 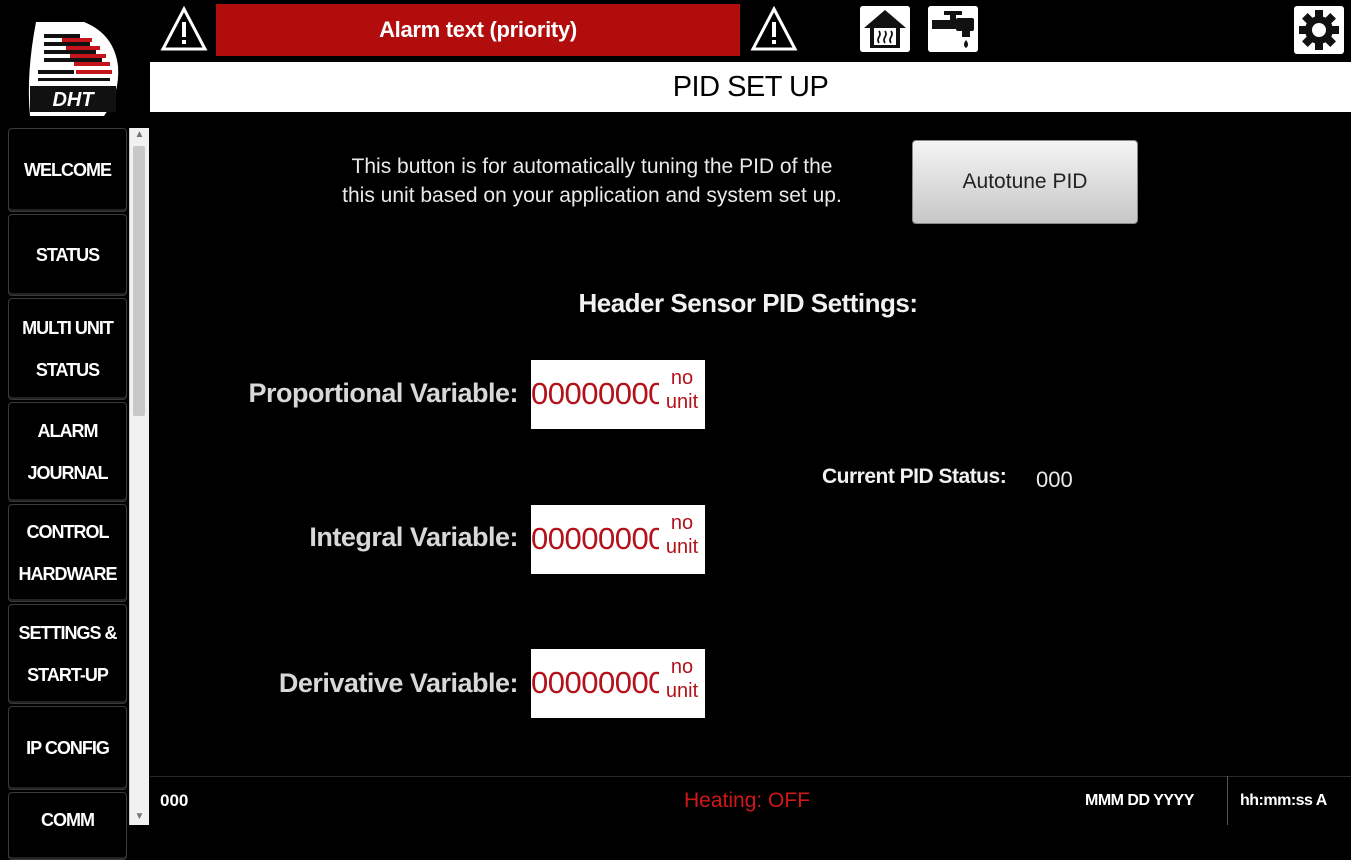 I want to click on sidebar-item-label: MULTI UNIT, so click(x=68, y=328).